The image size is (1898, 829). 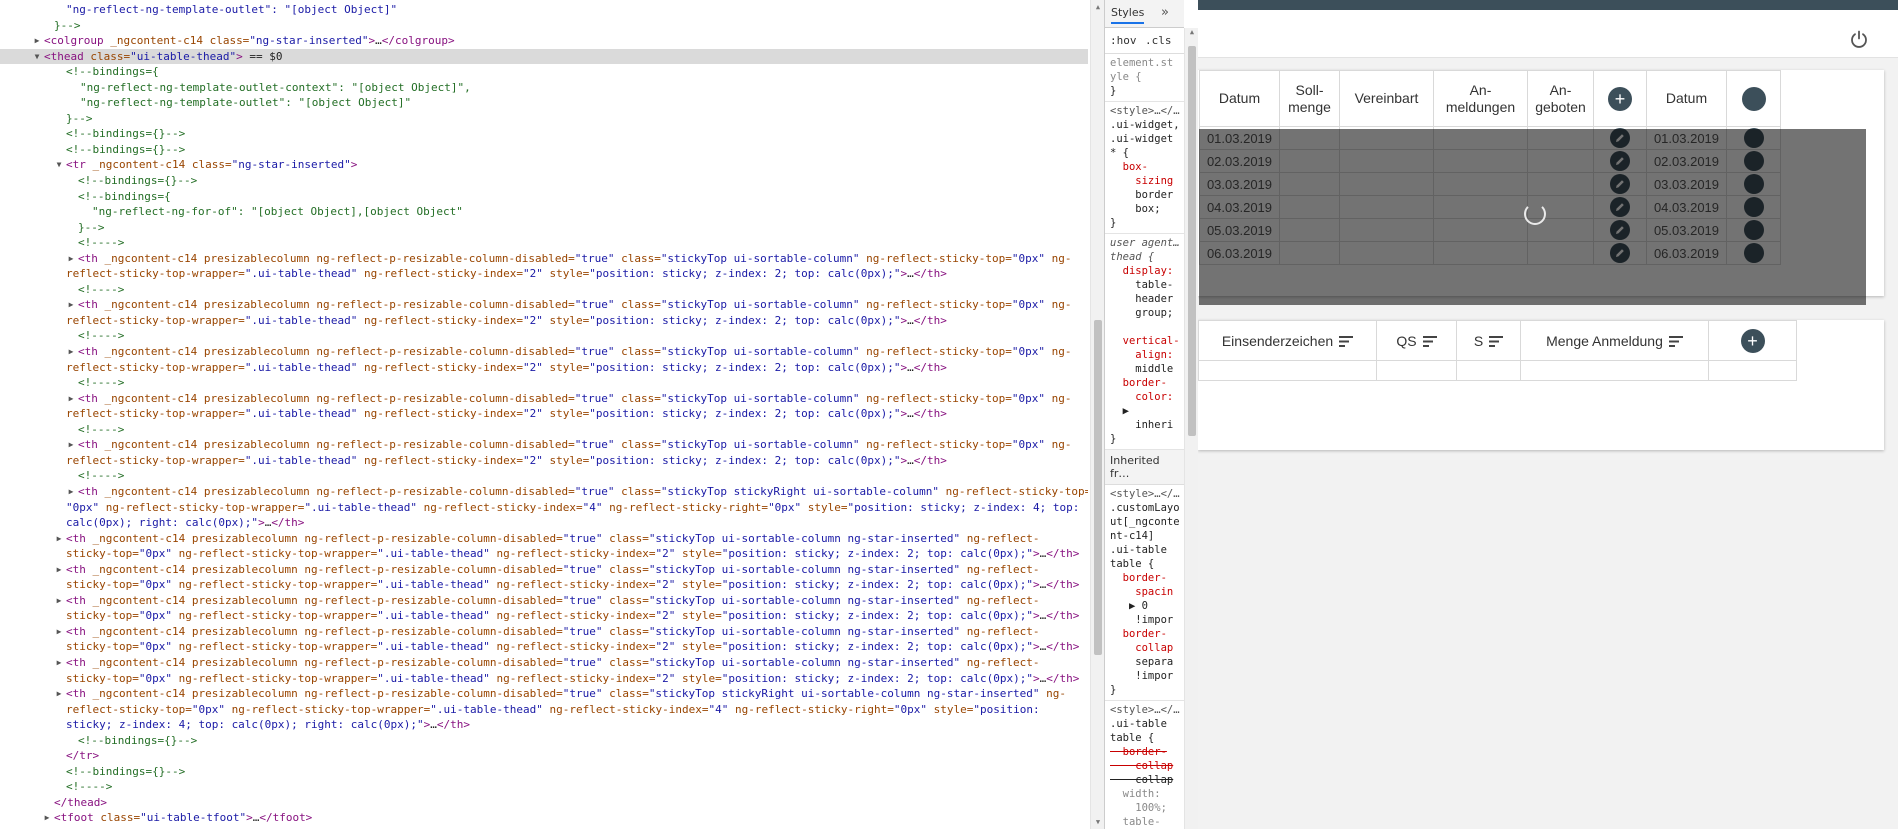 What do you see at coordinates (544, 56) in the screenshot?
I see `selected-dom-node: ▼ <thead class="ui-table-thead"> == $0` at bounding box center [544, 56].